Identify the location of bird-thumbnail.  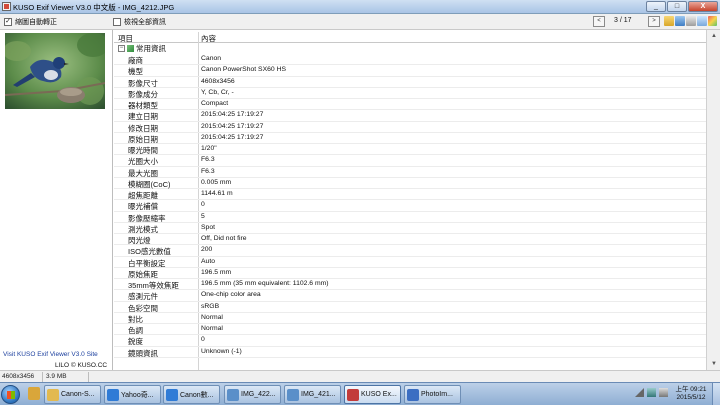
(55, 71).